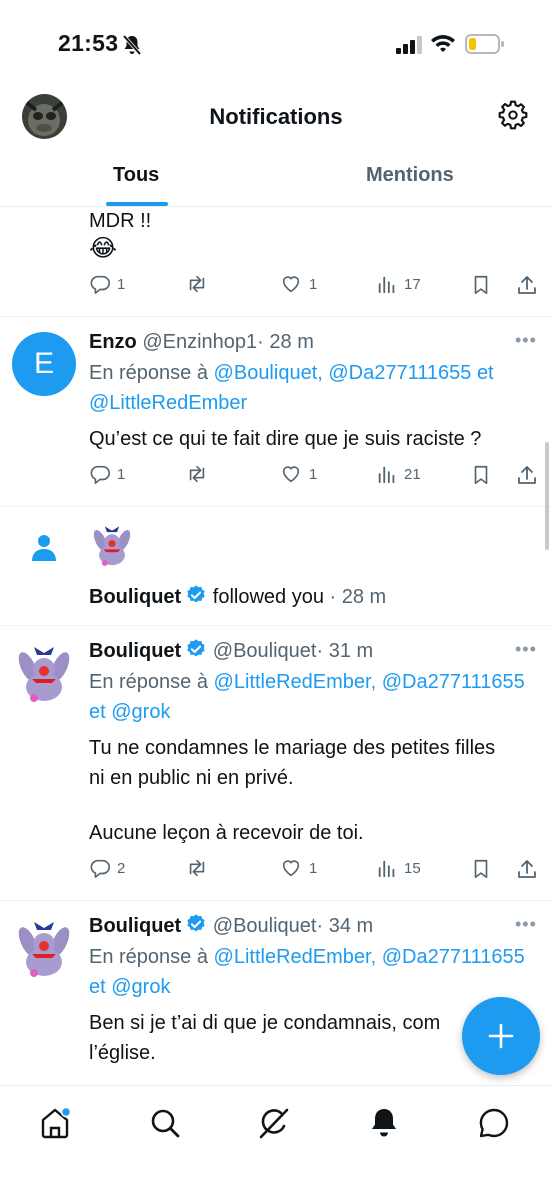 This screenshot has height=1201, width=552. Describe the element at coordinates (165, 1125) in the screenshot. I see `nav-search` at that location.